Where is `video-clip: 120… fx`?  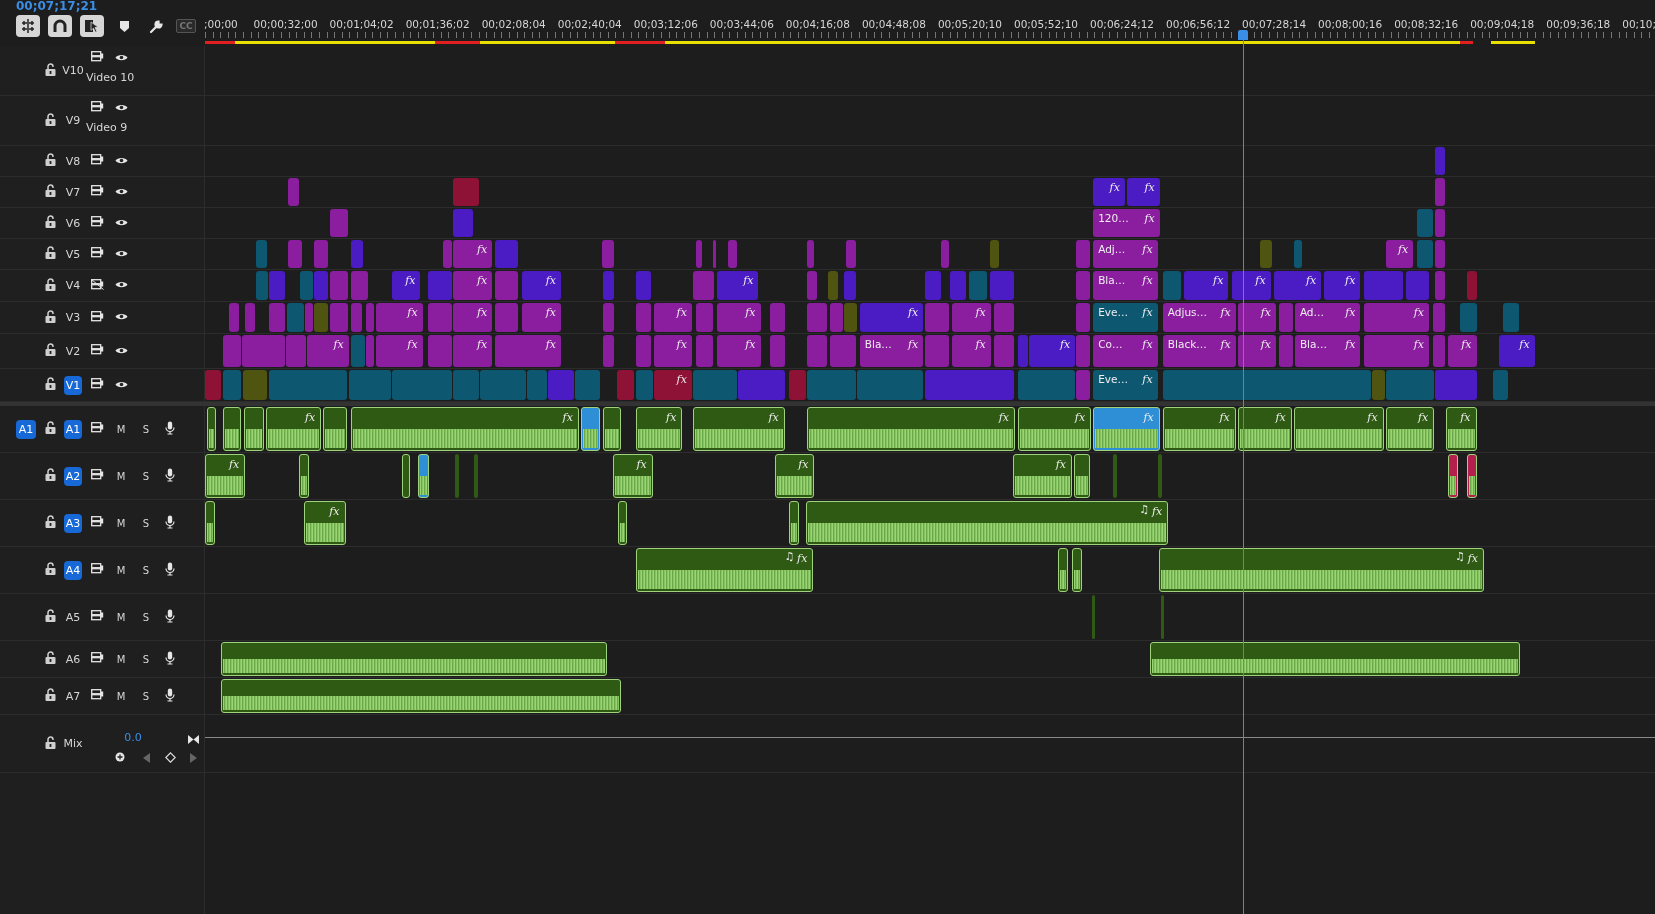 video-clip: 120… fx is located at coordinates (1126, 223).